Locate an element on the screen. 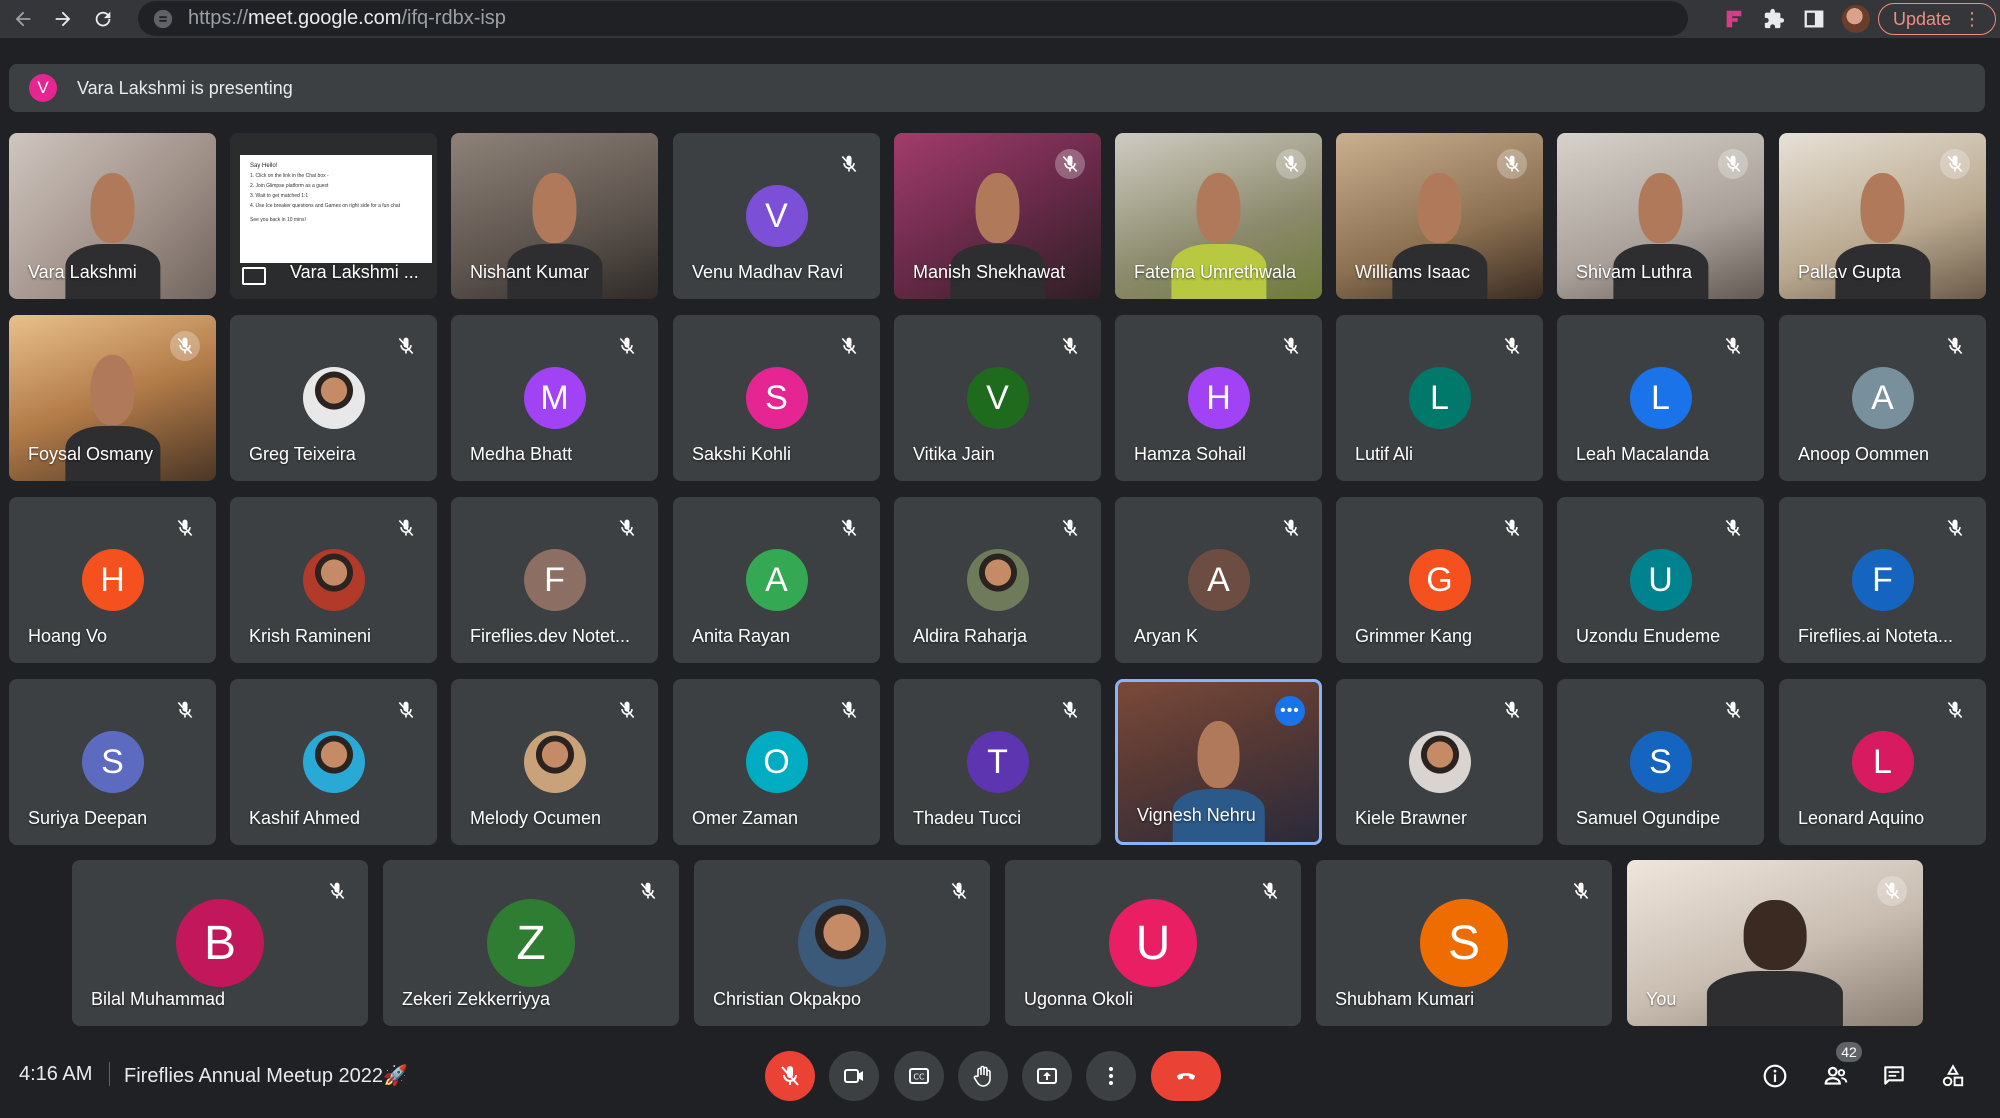  more-options-button is located at coordinates (1111, 1076).